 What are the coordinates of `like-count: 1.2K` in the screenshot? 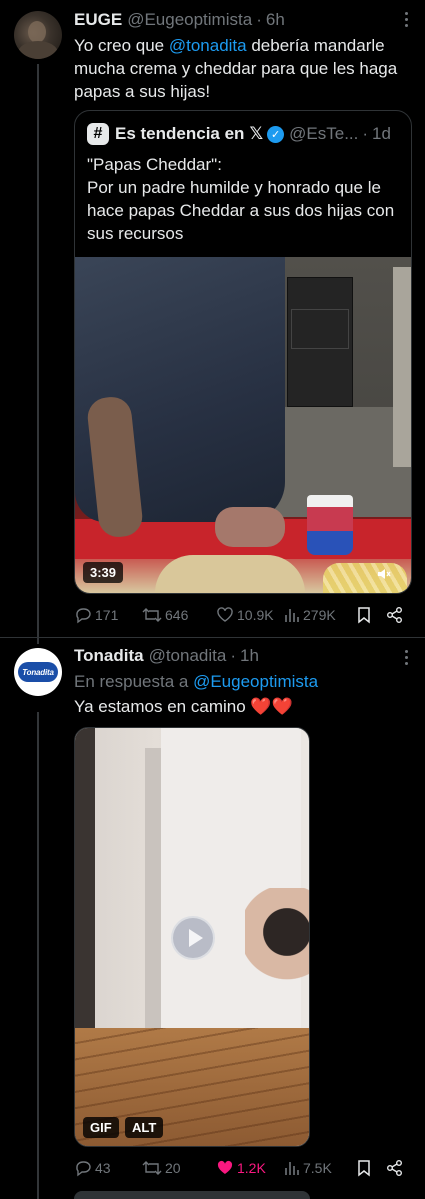 It's located at (251, 1168).